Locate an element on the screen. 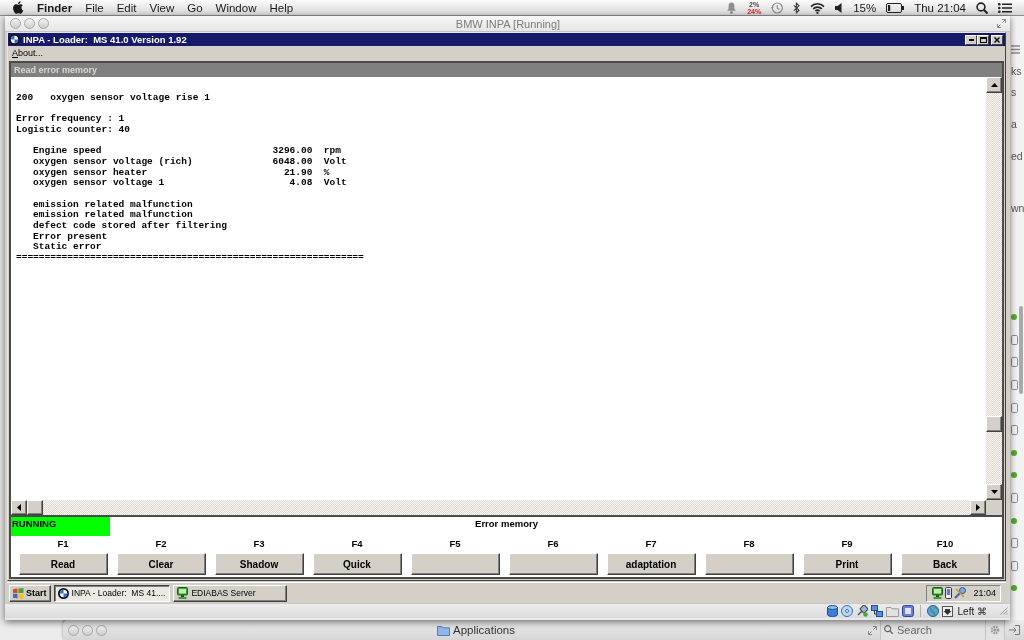 The width and height of the screenshot is (1024, 640). speaker-icon is located at coordinates (839, 7).